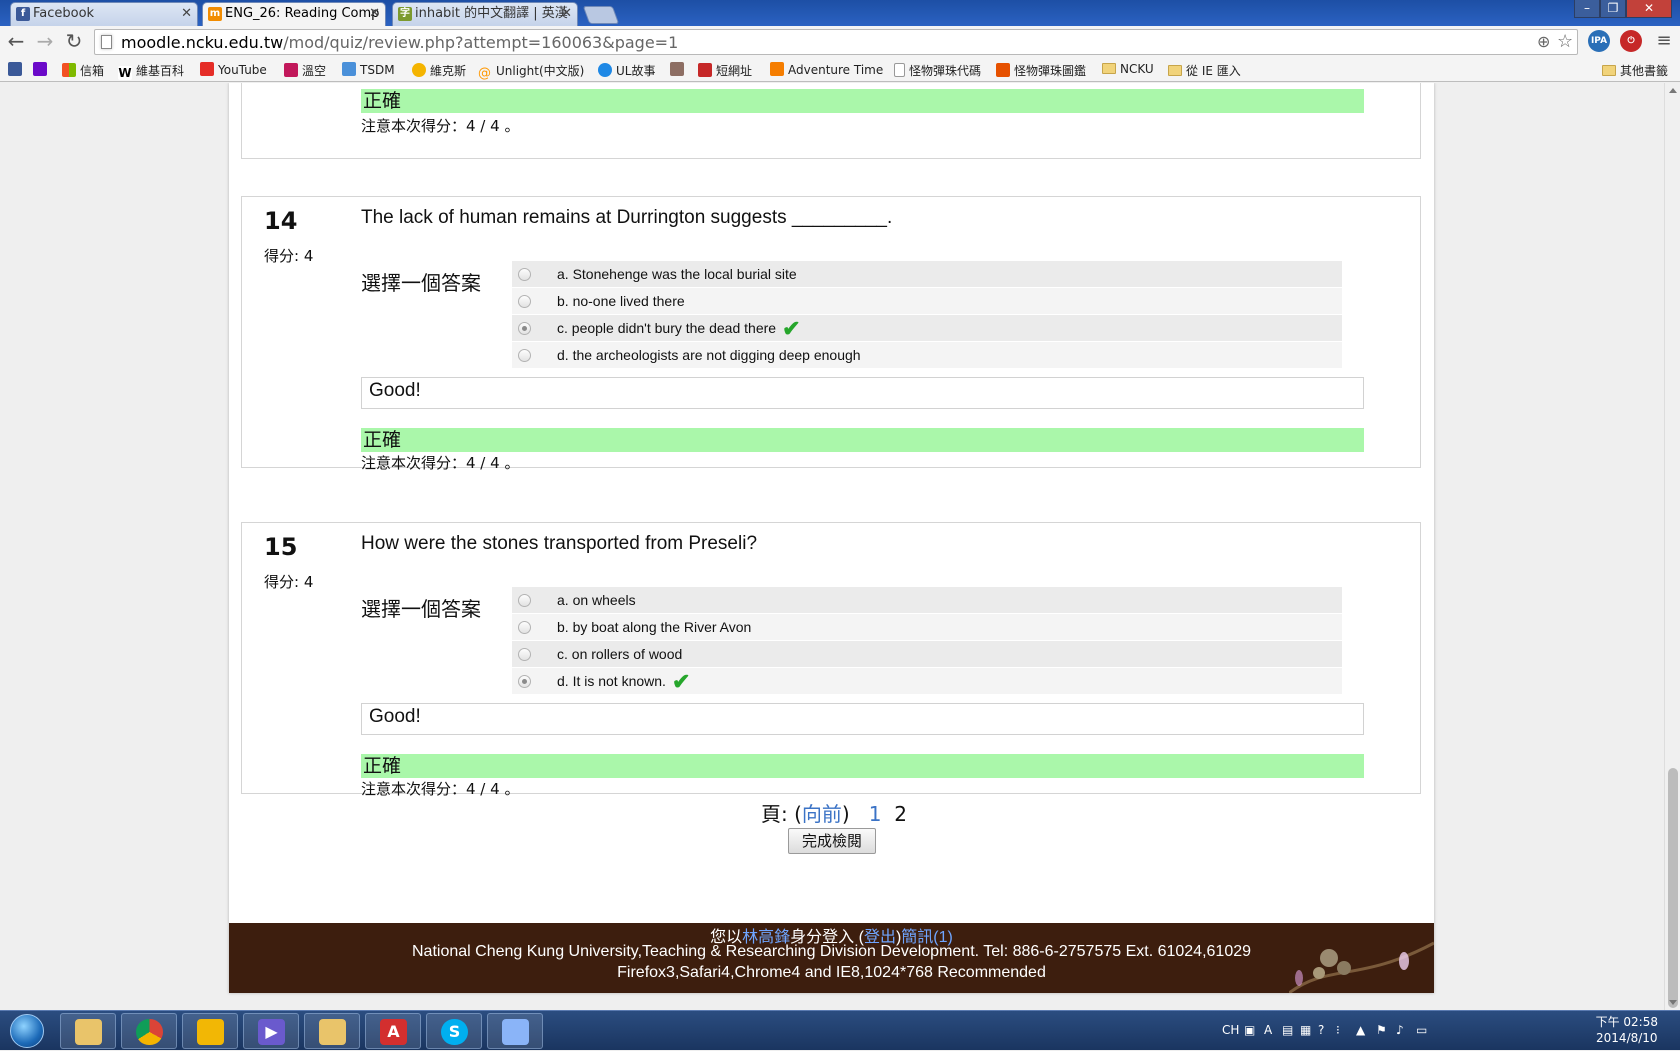 The height and width of the screenshot is (1051, 1680). I want to click on back-button: ←, so click(16, 42).